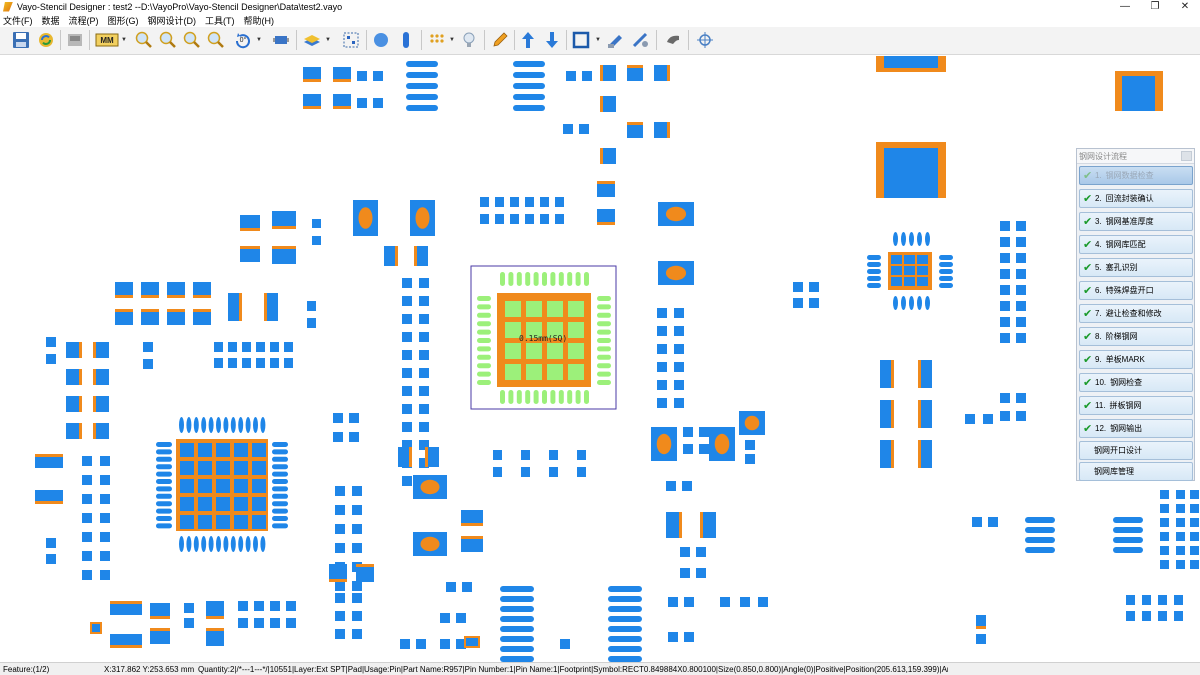 The height and width of the screenshot is (675, 1200). I want to click on refresh-icon, so click(46, 40).